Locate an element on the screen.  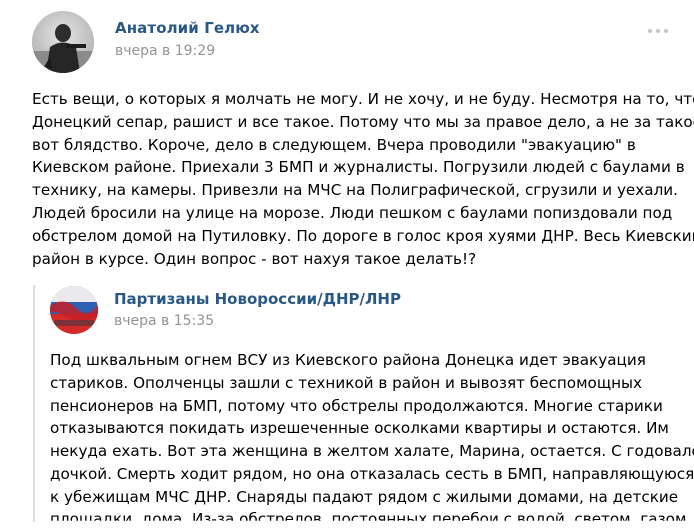
author-avatar-photo is located at coordinates (63, 42).